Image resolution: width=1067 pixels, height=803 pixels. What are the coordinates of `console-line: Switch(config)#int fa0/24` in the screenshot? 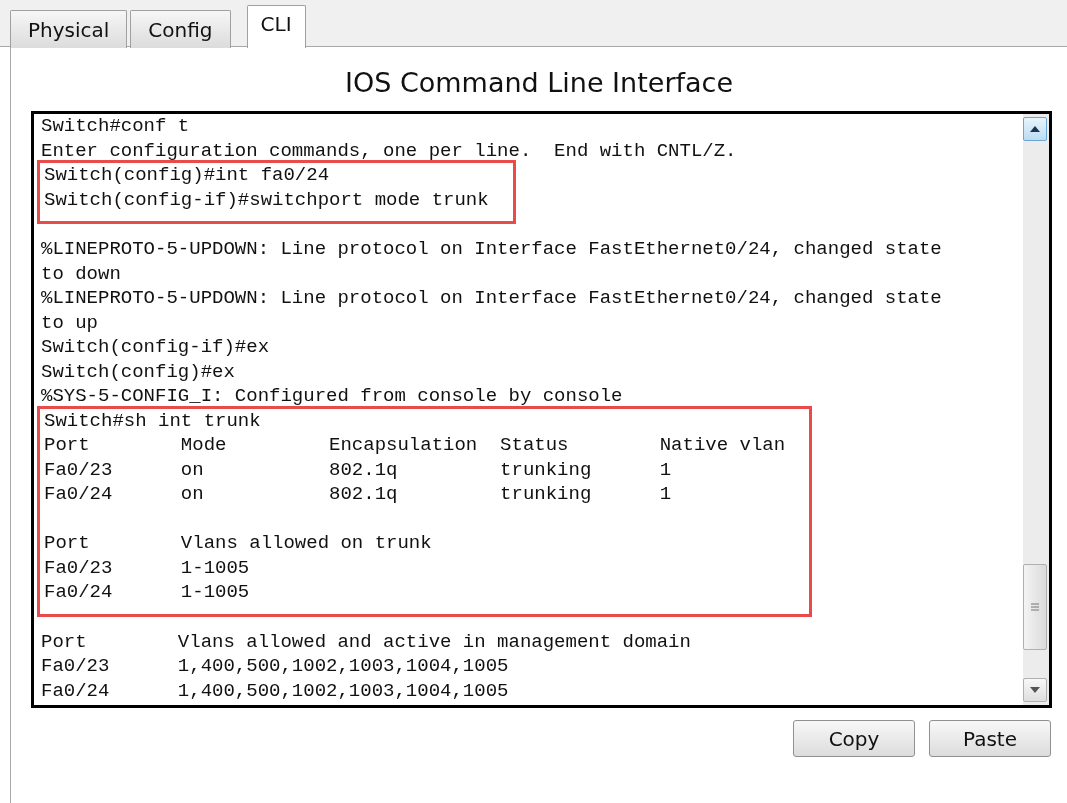 It's located at (186, 175).